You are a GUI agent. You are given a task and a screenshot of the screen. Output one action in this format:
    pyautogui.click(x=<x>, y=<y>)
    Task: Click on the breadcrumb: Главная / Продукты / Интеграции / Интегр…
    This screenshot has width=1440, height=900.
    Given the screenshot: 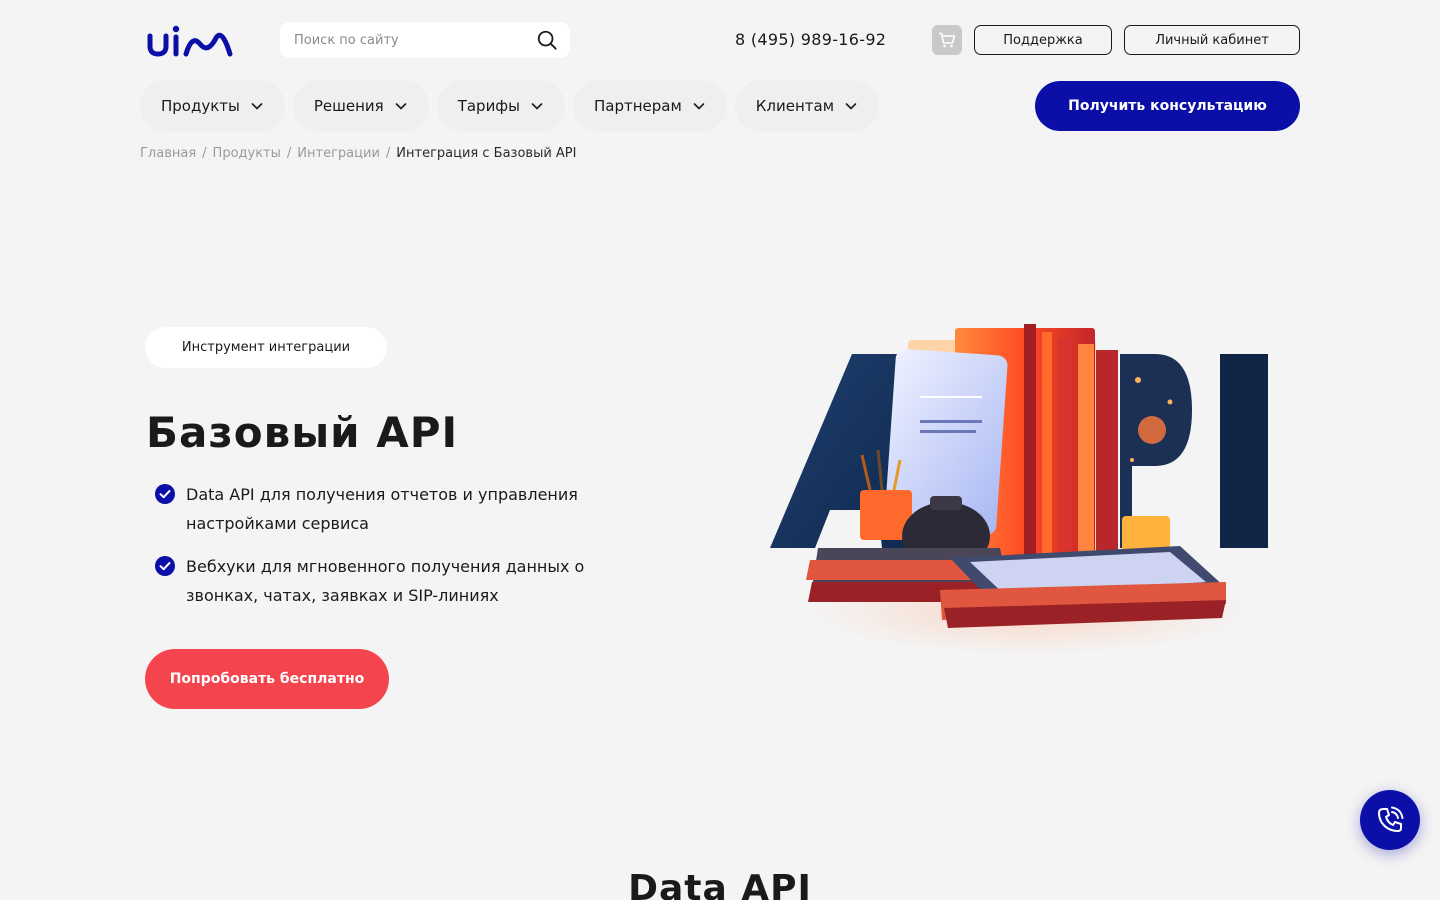 What is the action you would take?
    pyautogui.click(x=358, y=153)
    